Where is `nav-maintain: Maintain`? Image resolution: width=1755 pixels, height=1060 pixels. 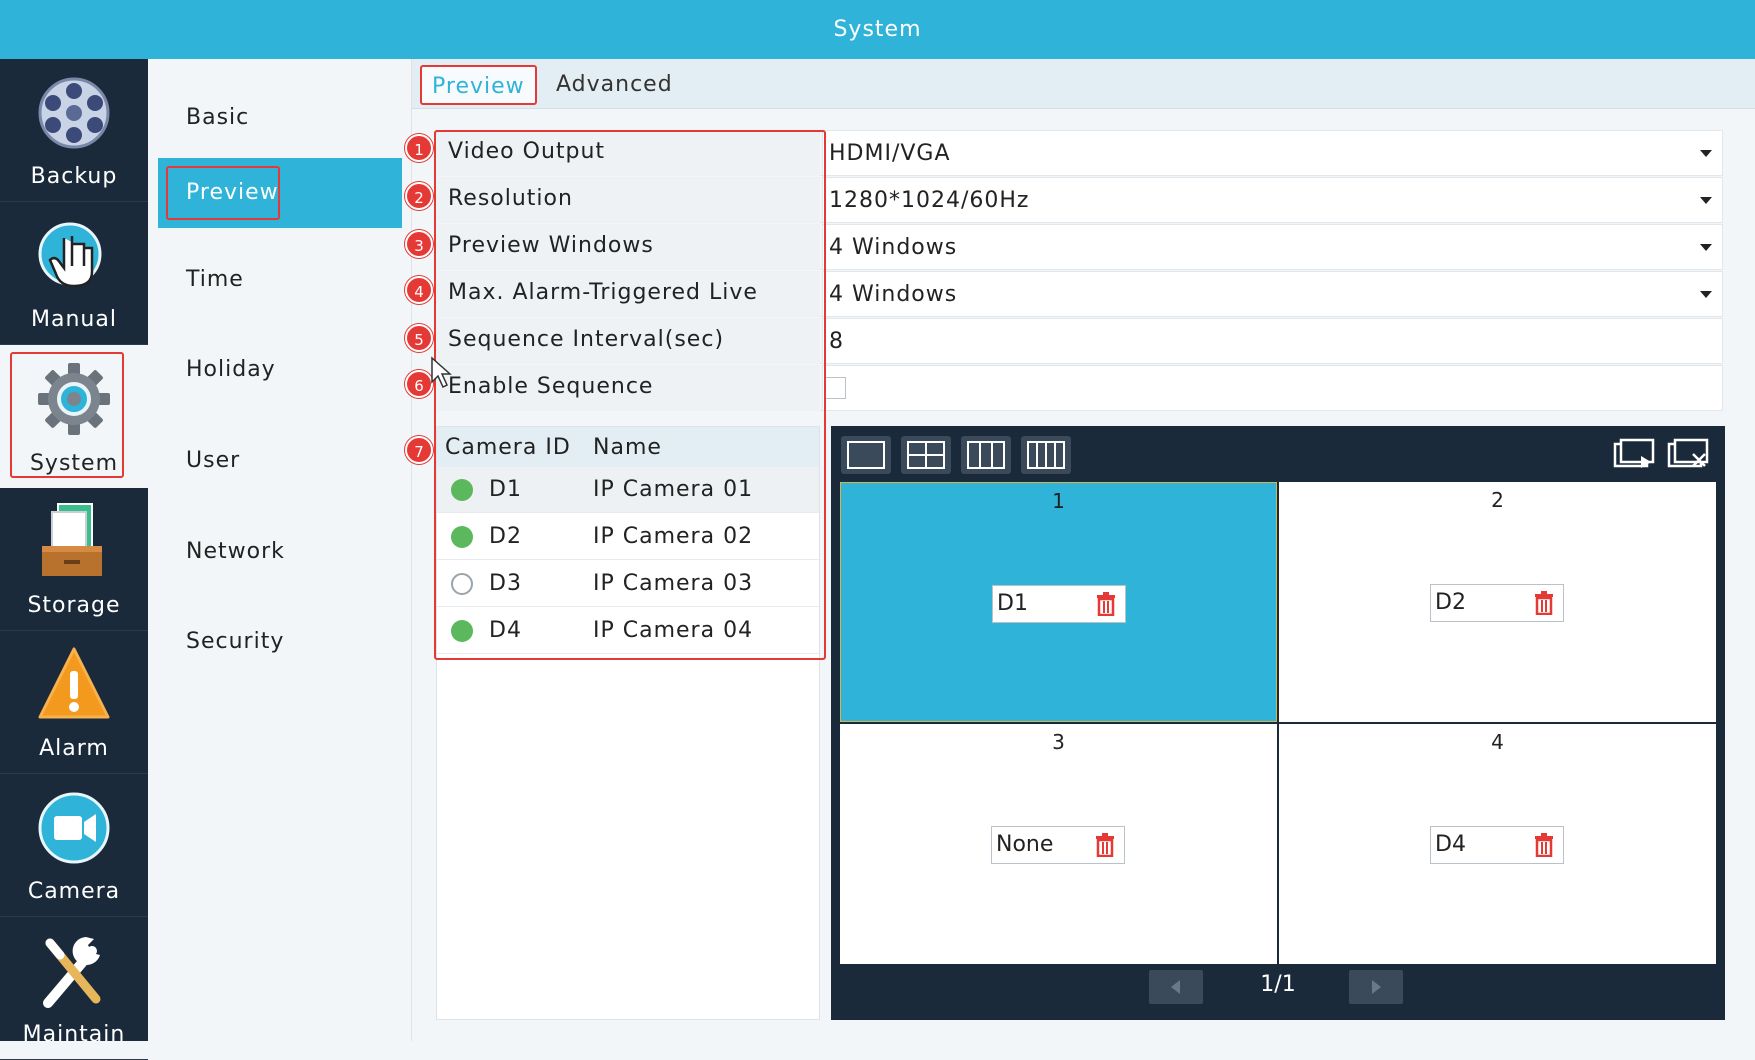 nav-maintain: Maintain is located at coordinates (74, 988).